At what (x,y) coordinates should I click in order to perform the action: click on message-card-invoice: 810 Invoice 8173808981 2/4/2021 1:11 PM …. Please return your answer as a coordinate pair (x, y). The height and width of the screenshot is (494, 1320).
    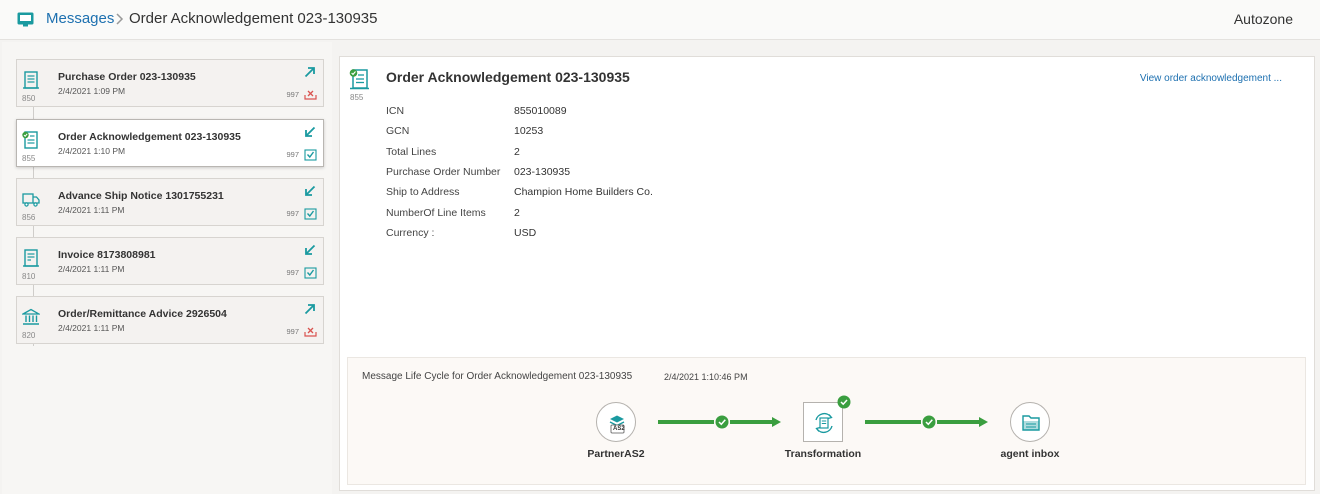
    Looking at the image, I should click on (170, 261).